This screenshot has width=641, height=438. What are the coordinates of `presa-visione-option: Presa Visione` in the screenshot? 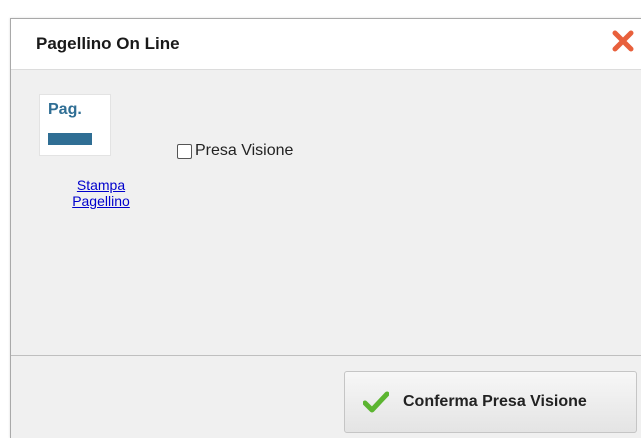 It's located at (235, 151).